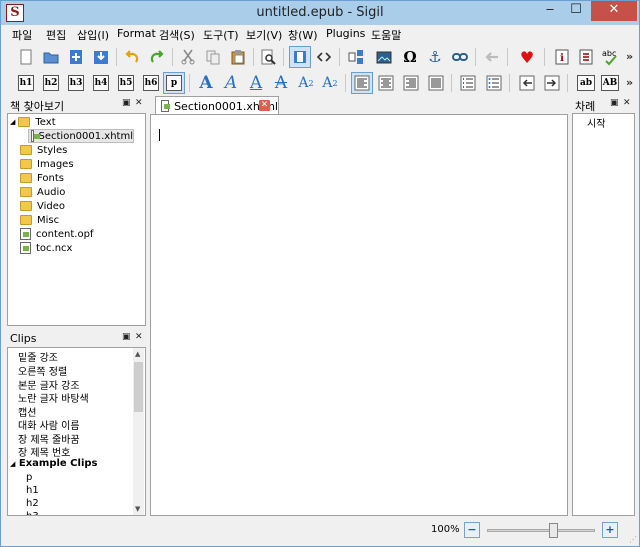 The width and height of the screenshot is (640, 547). Describe the element at coordinates (22, 35) in the screenshot. I see `menu-file: 파일` at that location.